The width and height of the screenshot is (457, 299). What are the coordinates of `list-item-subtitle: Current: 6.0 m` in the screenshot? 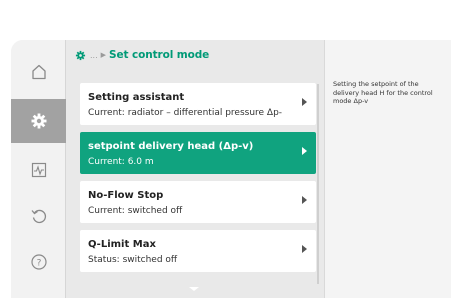 It's located at (121, 162).